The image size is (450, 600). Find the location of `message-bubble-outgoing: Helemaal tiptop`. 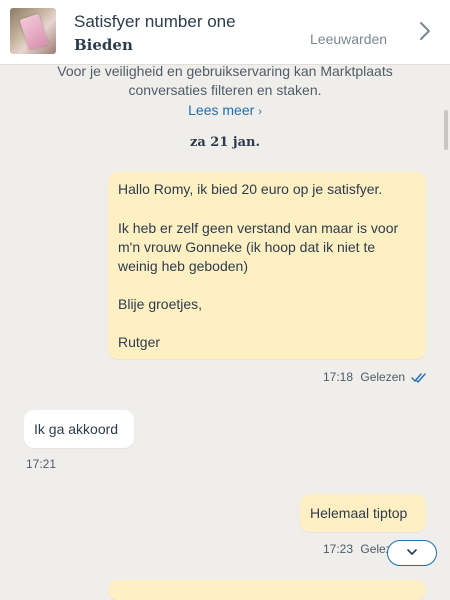

message-bubble-outgoing: Helemaal tiptop is located at coordinates (363, 513).